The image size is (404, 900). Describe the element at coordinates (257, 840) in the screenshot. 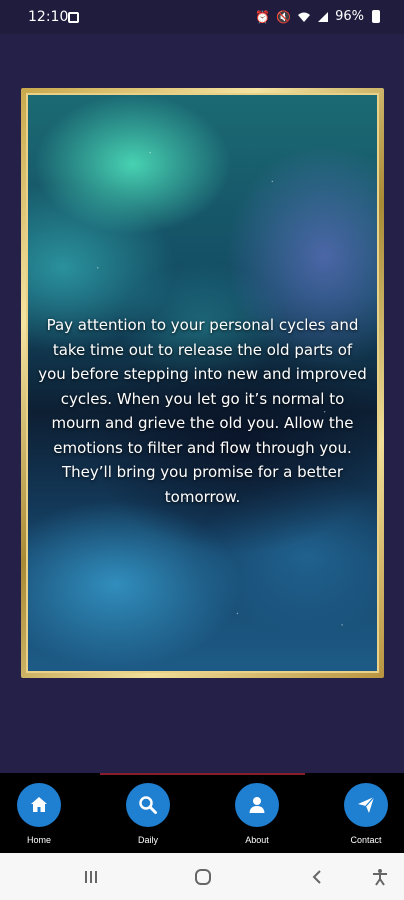

I see `nav-label-about: About` at that location.